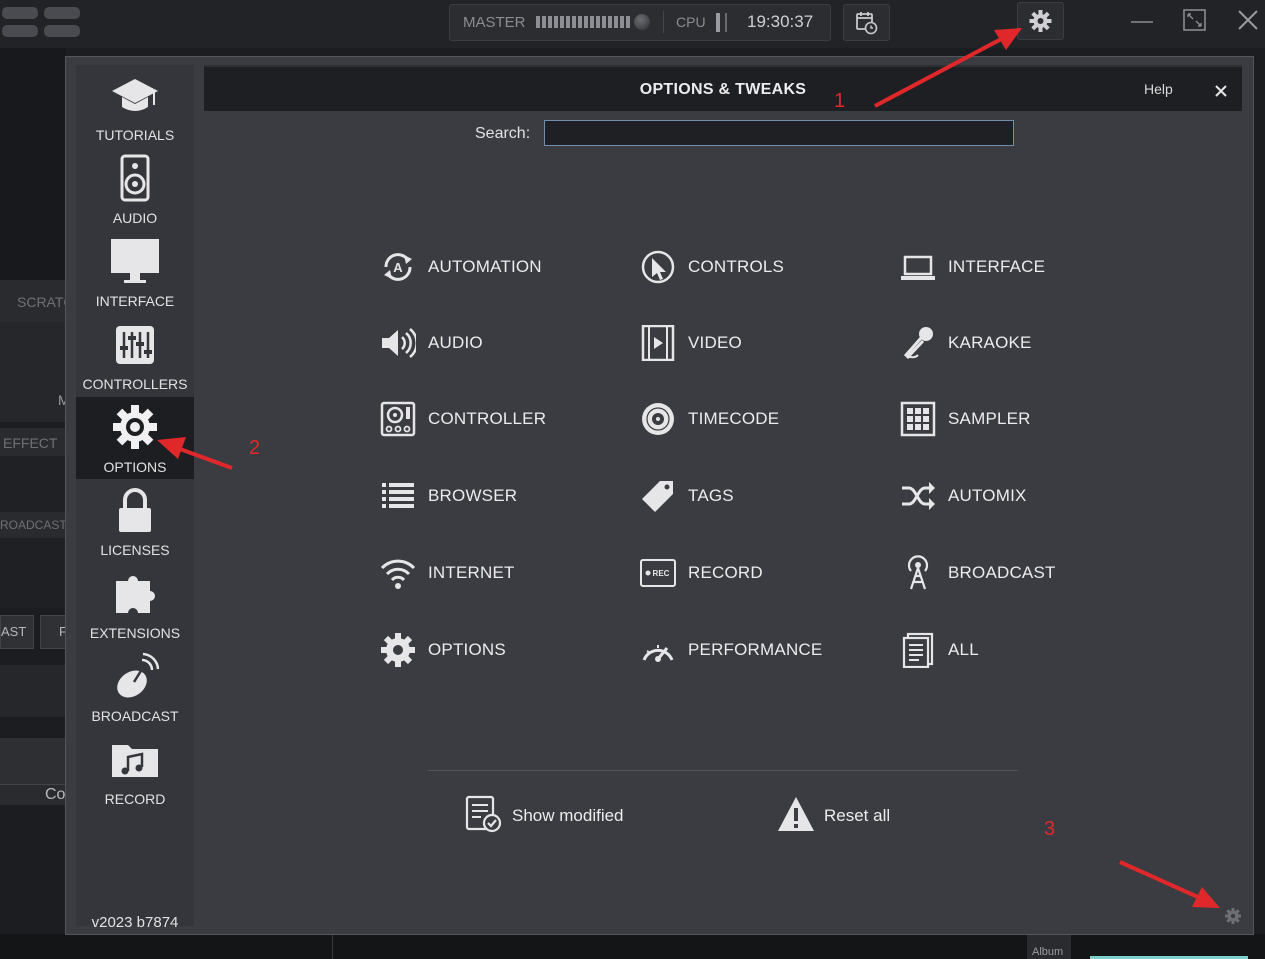  I want to click on show-modified-button: Show modified, so click(555, 815).